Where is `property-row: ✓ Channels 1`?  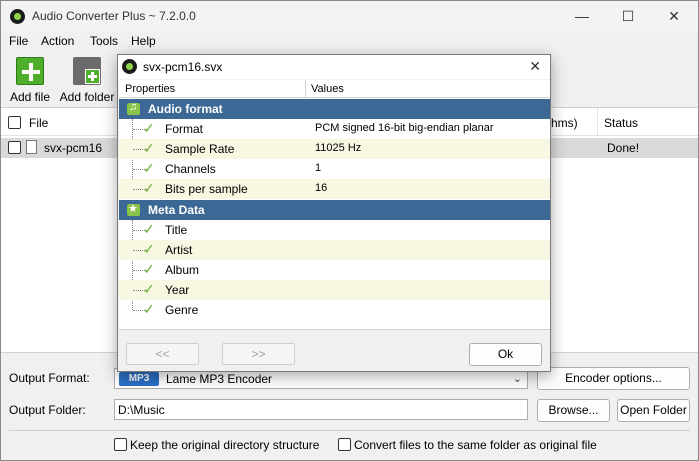 property-row: ✓ Channels 1 is located at coordinates (334, 169).